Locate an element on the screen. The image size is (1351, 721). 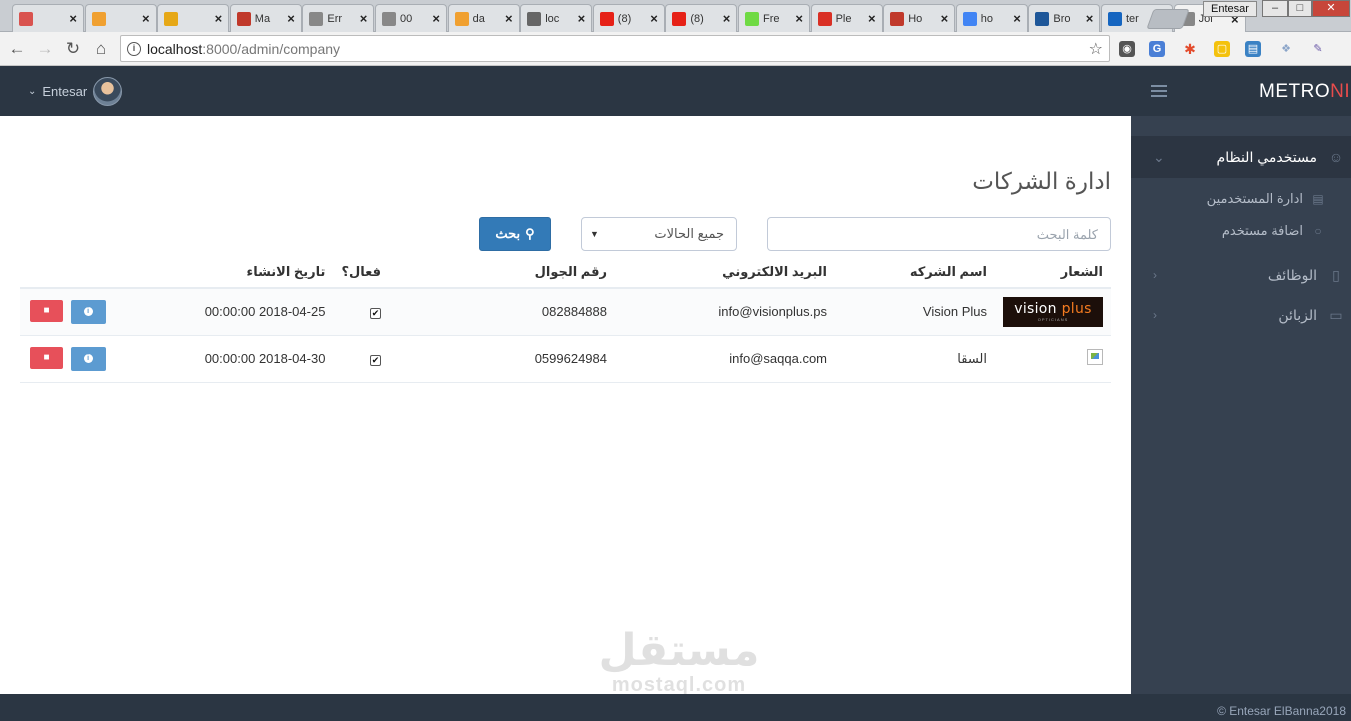
box-icon is located at coordinates (1042, 18).